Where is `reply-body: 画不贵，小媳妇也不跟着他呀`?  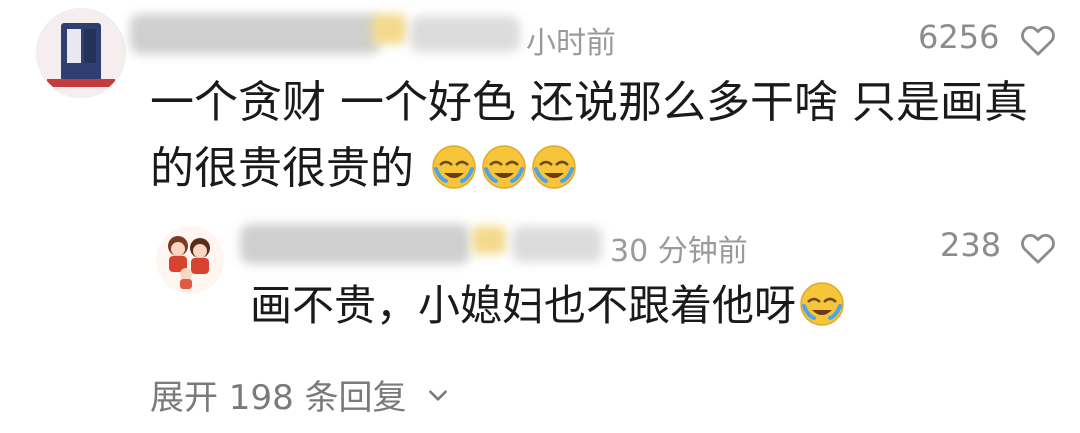
reply-body: 画不贵，小媳妇也不跟着他呀 is located at coordinates (523, 305).